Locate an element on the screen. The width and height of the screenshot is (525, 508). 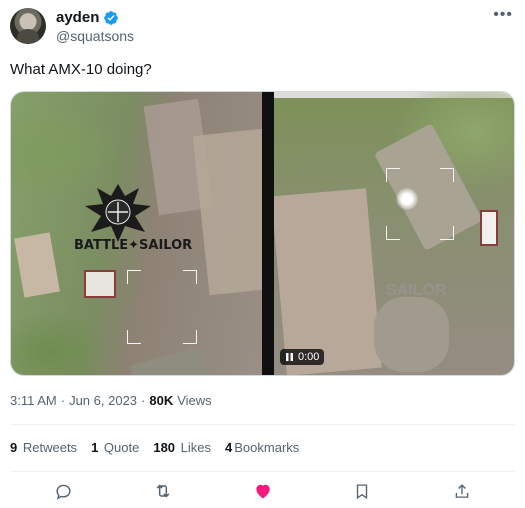
pause-icon is located at coordinates (289, 357).